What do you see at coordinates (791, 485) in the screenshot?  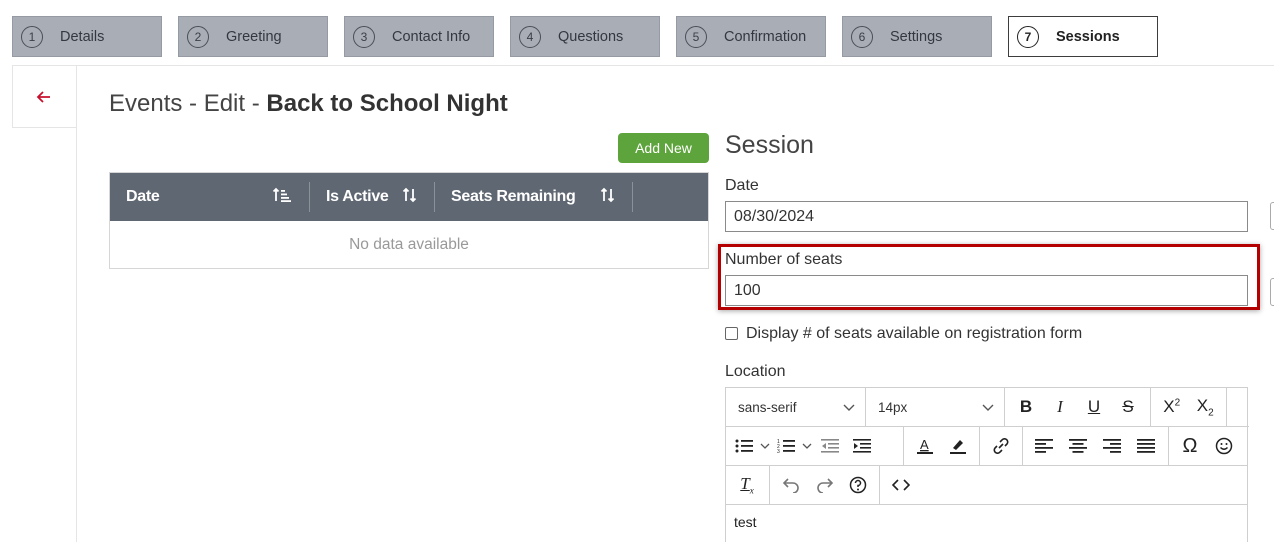 I see `undo-icon` at bounding box center [791, 485].